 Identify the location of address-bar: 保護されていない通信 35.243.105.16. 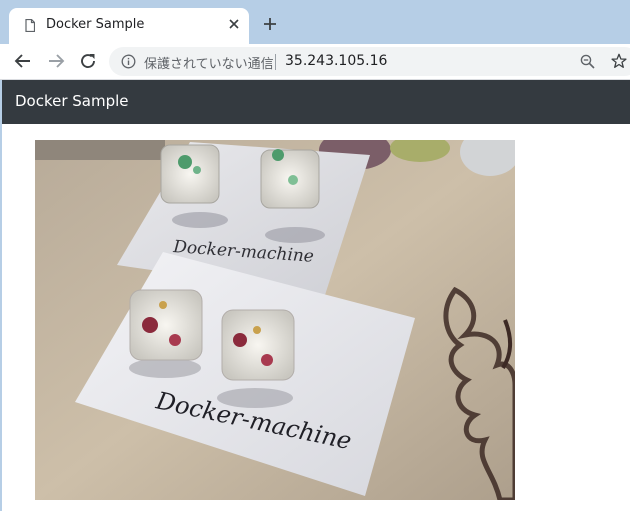
(369, 61).